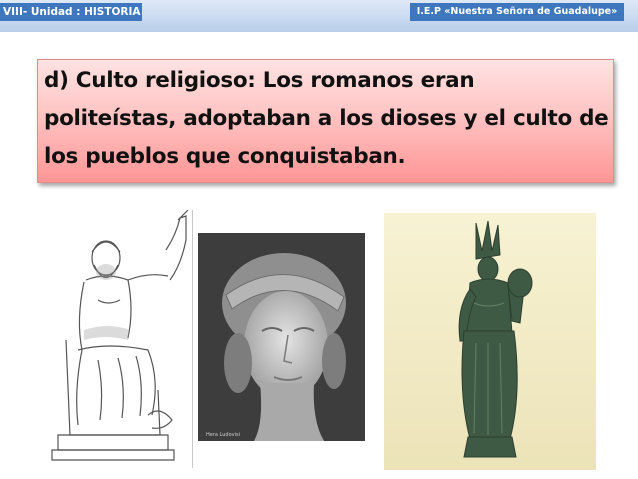  What do you see at coordinates (120, 339) in the screenshot?
I see `jupiter-statue-drawing` at bounding box center [120, 339].